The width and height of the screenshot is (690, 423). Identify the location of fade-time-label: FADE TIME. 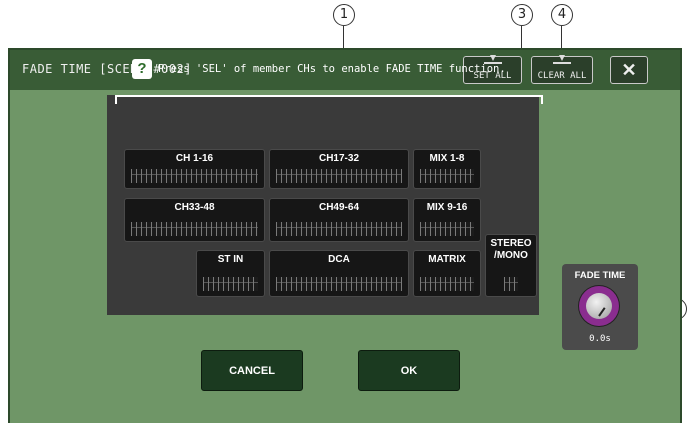
(600, 275).